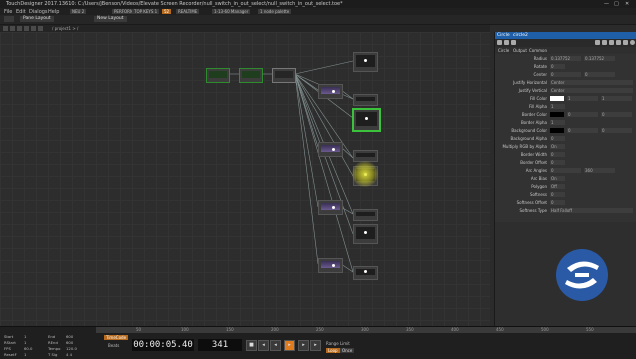 This screenshot has height=359, width=636. I want to click on once-toggle: Once, so click(347, 350).